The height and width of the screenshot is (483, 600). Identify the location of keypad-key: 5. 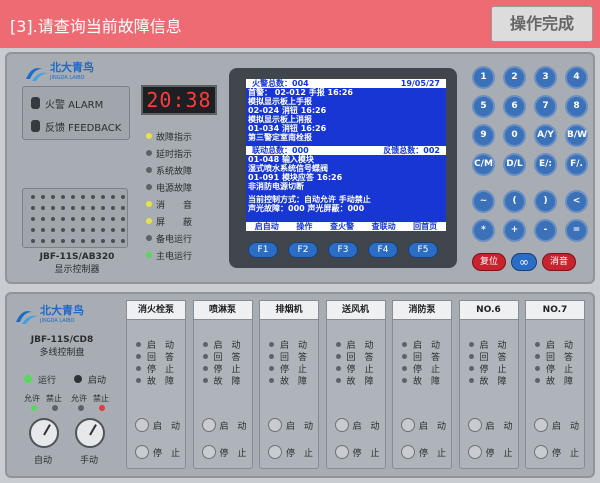
(483, 106).